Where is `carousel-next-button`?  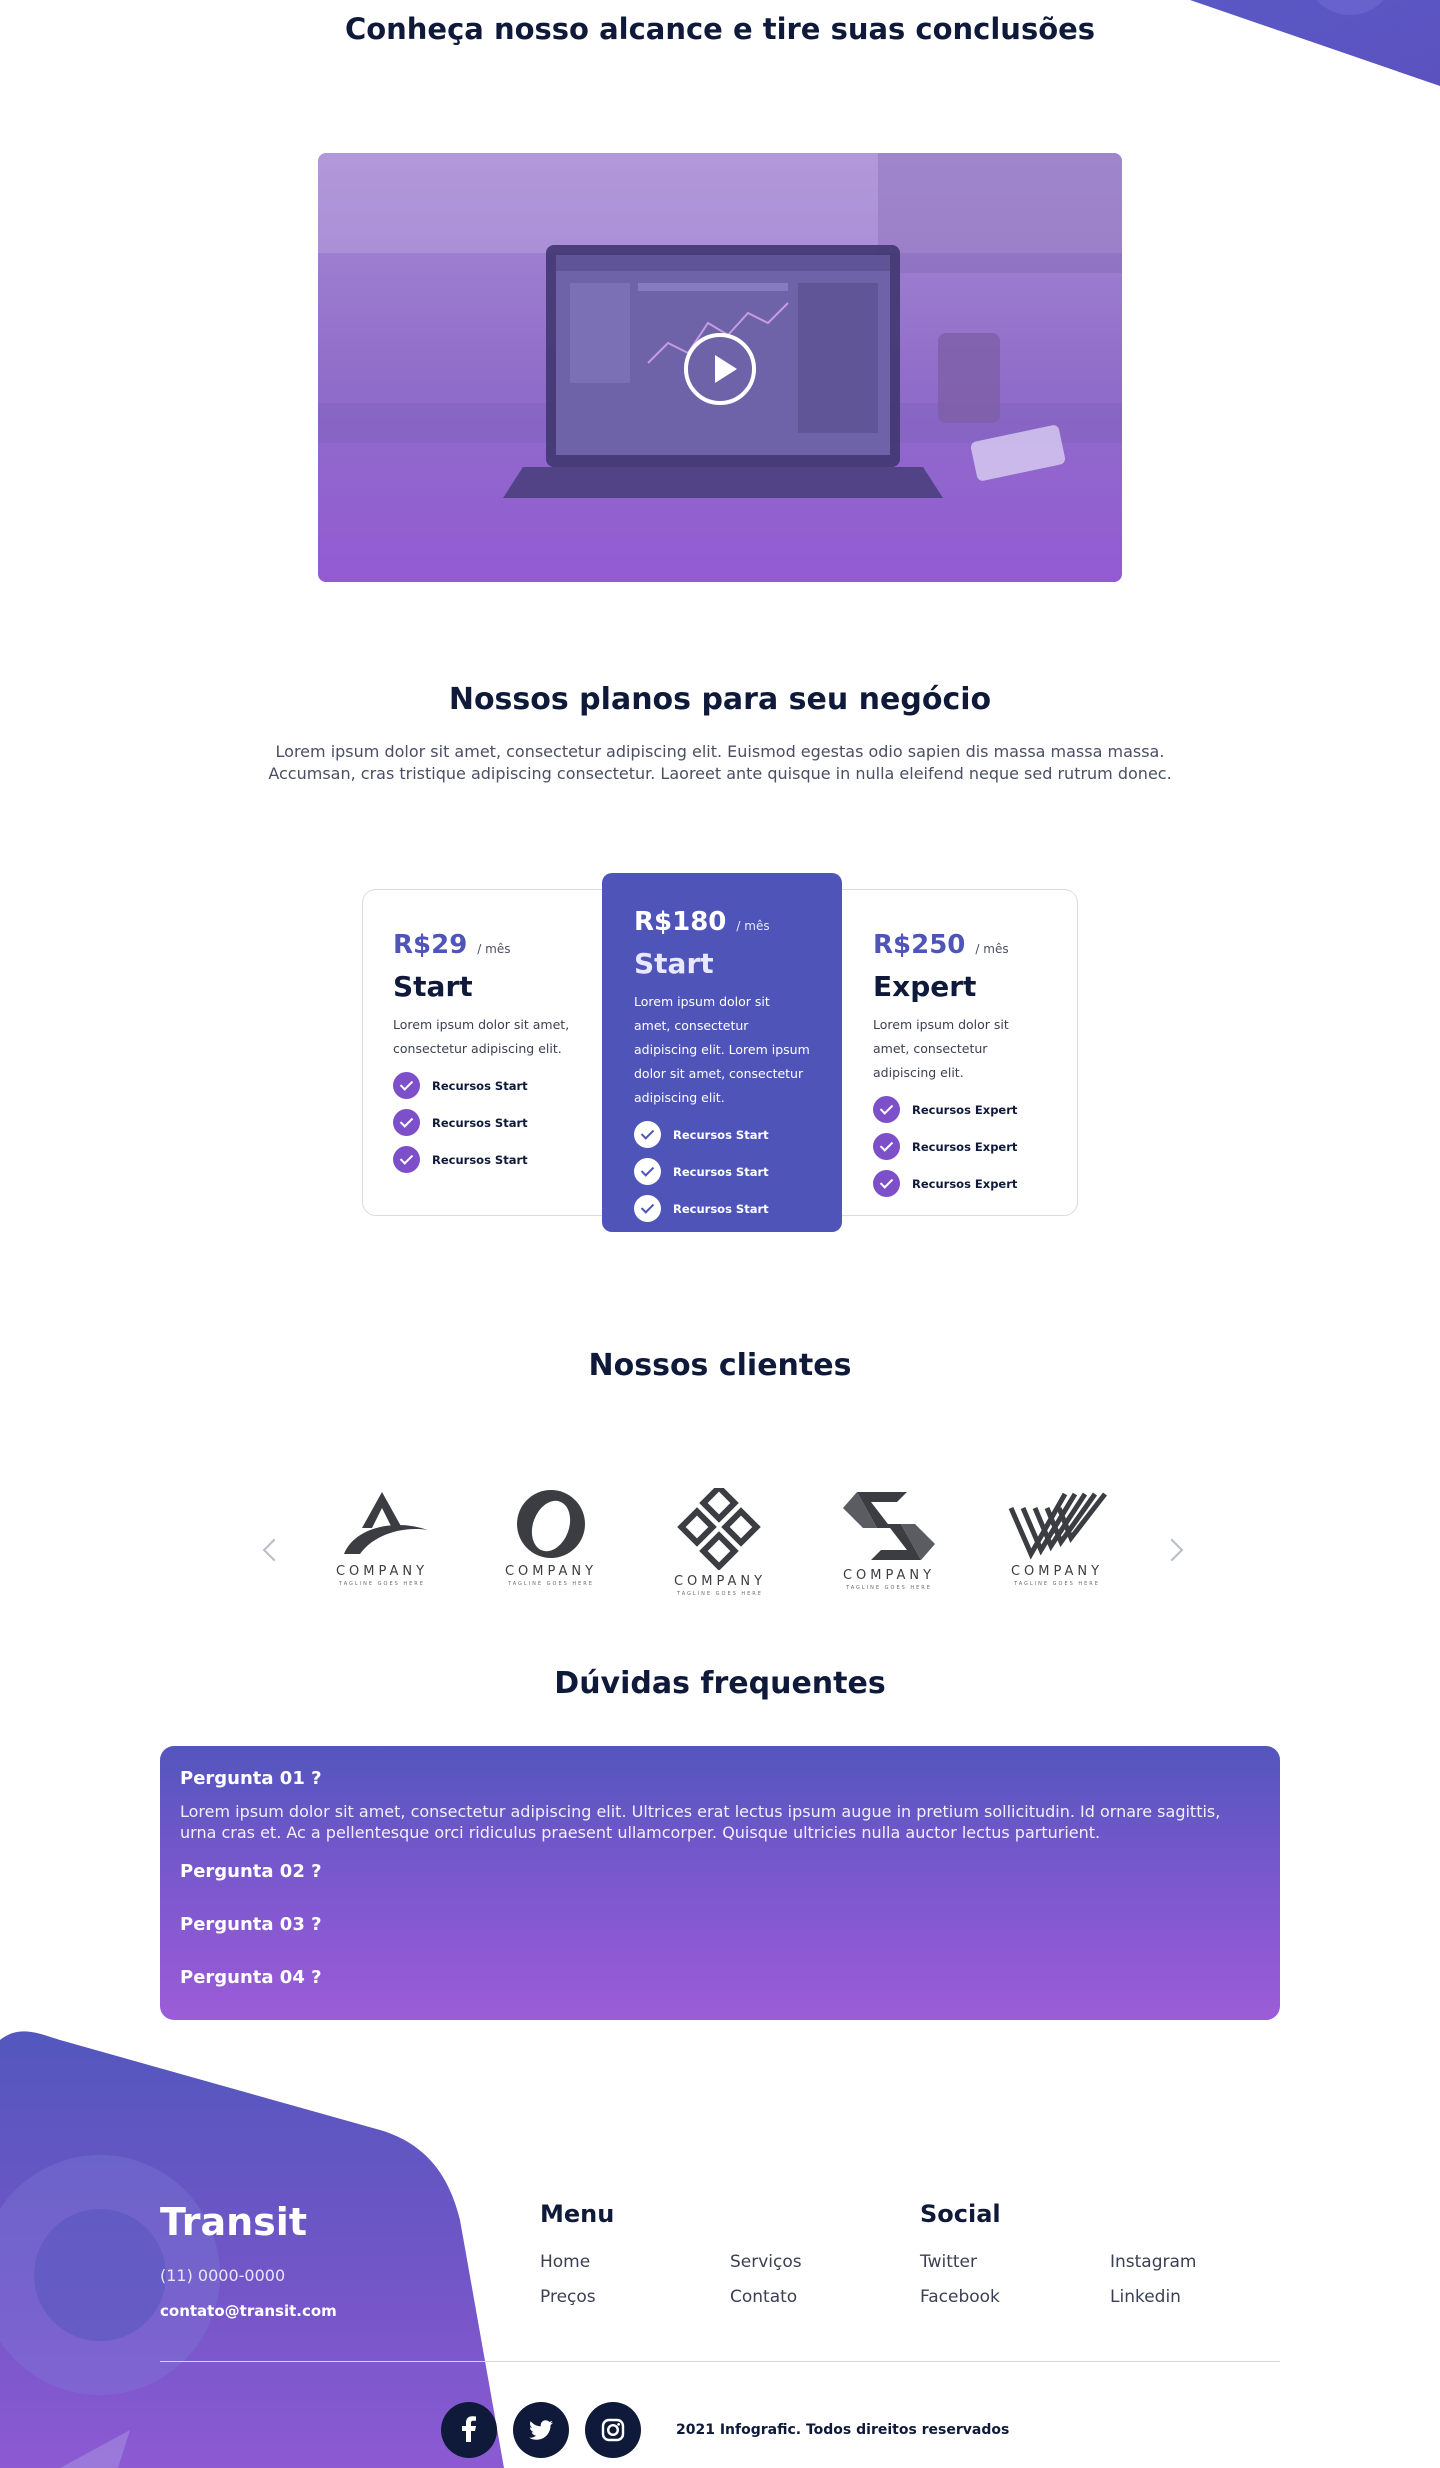
carousel-next-button is located at coordinates (1176, 1549).